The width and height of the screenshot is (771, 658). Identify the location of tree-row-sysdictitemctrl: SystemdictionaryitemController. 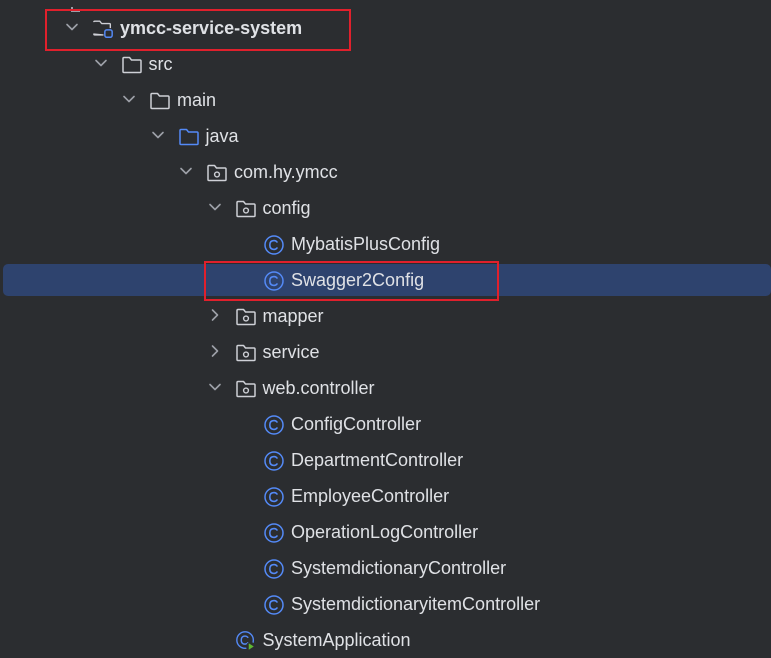
(385, 604).